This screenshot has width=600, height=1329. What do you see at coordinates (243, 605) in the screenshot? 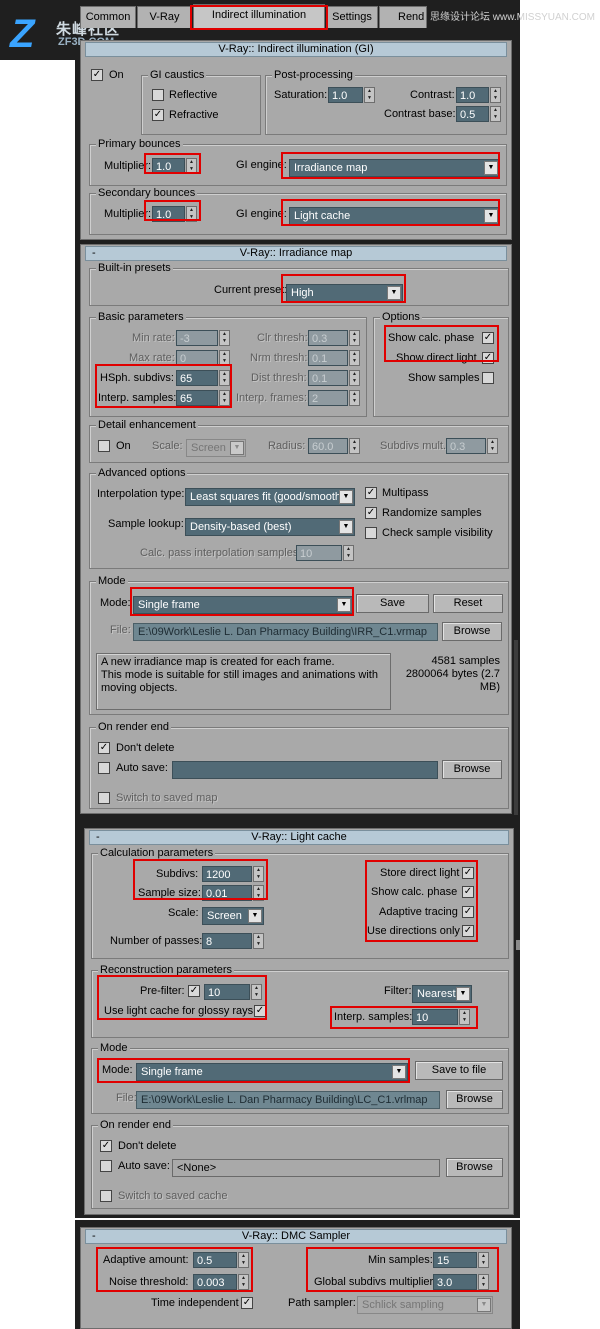
I see `irr-mode-dropdown: Single frame ▼` at bounding box center [243, 605].